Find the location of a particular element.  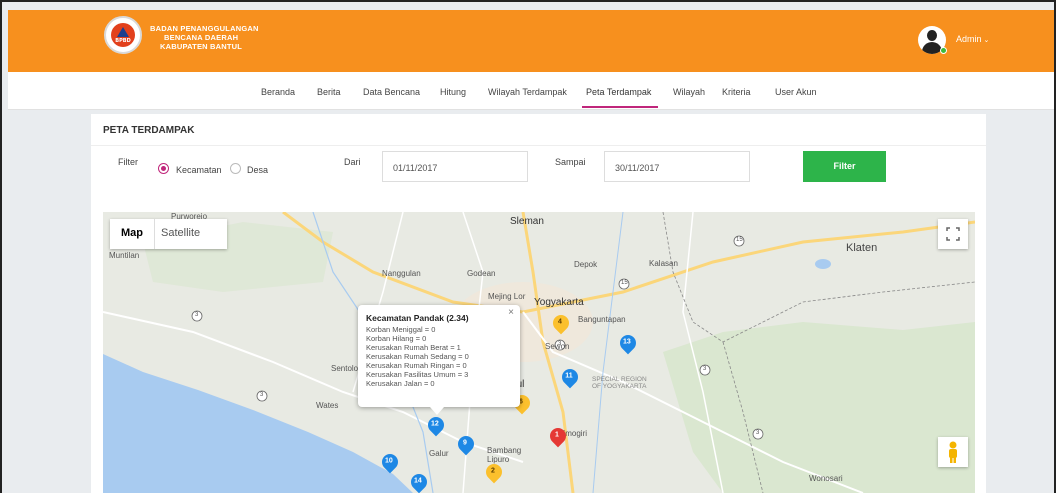

marker-label: 9 is located at coordinates (464, 443).